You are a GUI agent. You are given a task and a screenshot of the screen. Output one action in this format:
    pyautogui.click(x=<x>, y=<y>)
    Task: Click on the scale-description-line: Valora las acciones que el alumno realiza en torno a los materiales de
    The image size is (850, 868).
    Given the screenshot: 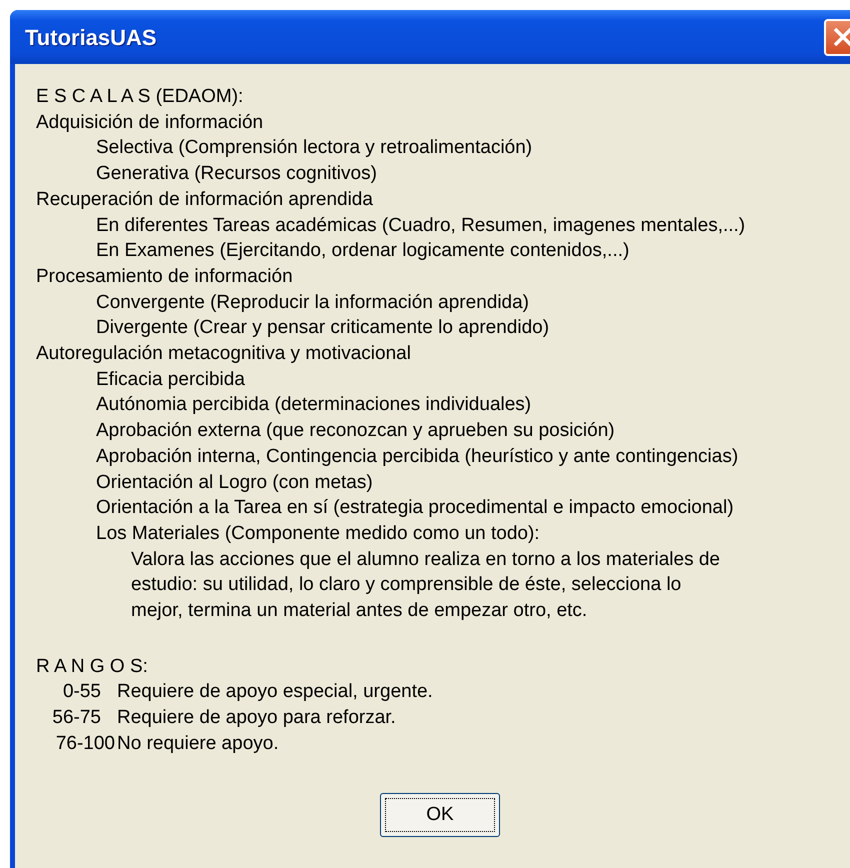 What is the action you would take?
    pyautogui.click(x=425, y=560)
    